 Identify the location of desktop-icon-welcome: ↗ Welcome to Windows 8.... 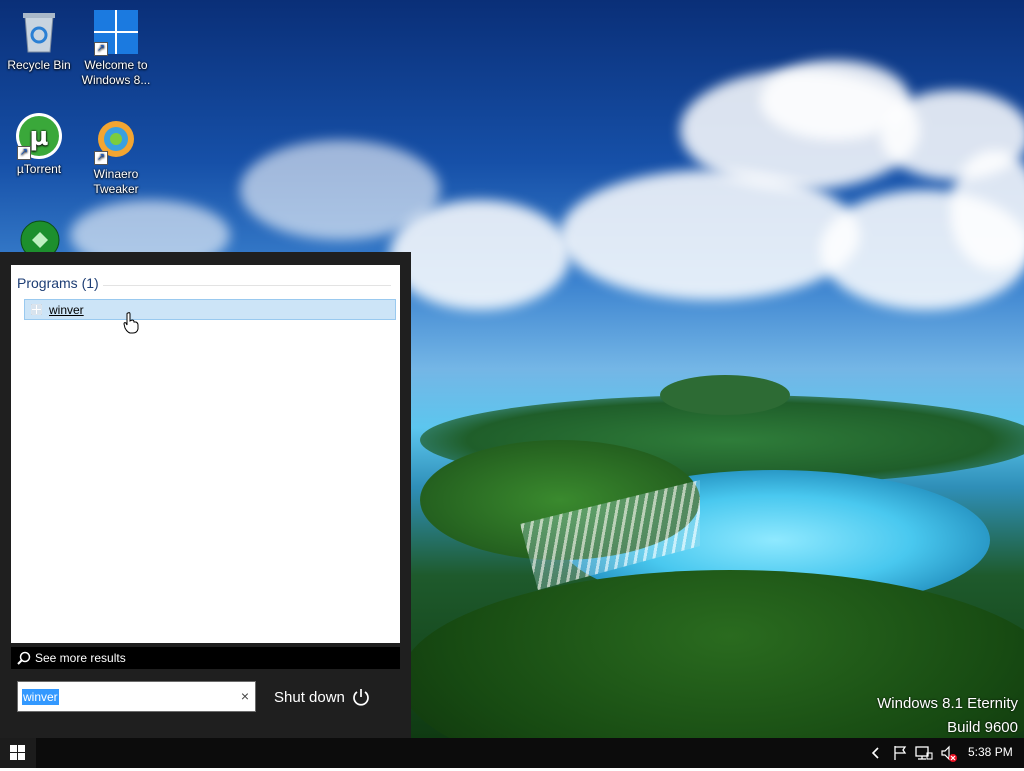
(116, 48).